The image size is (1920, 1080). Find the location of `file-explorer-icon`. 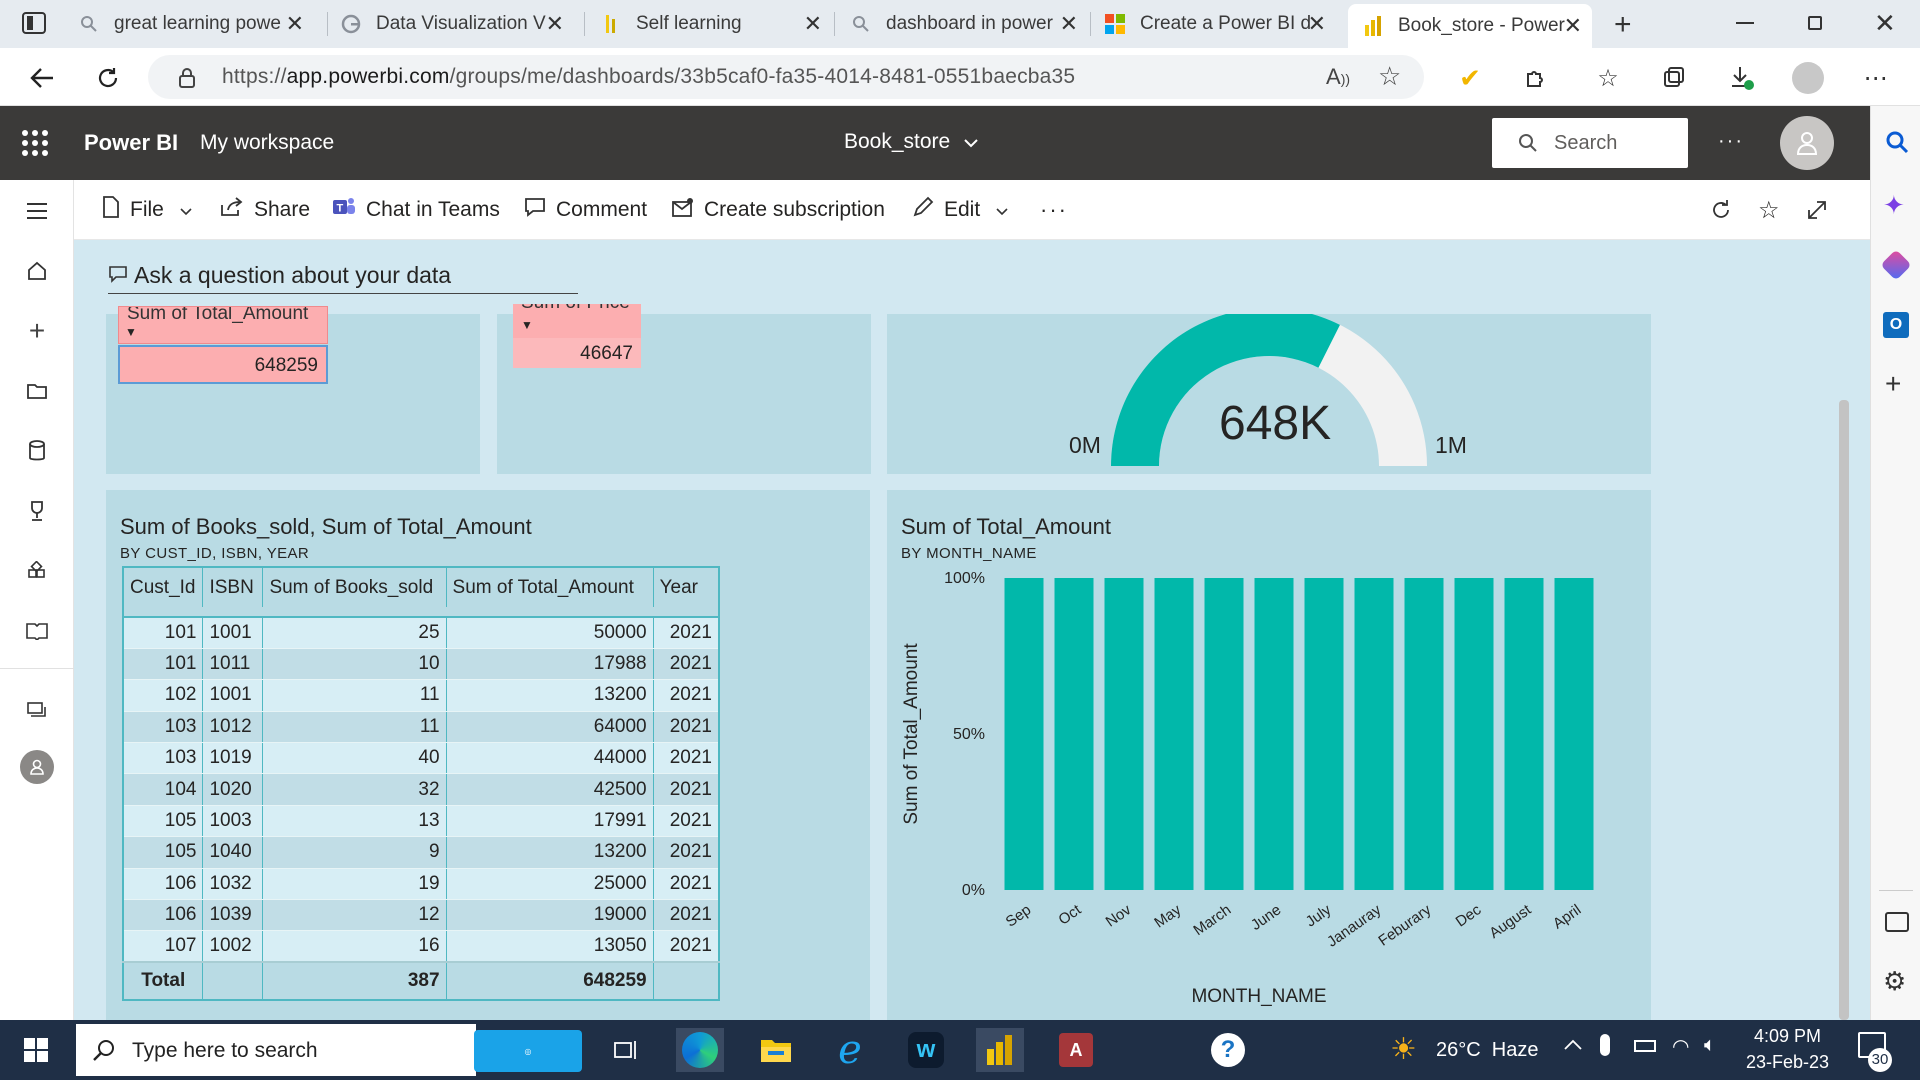

file-explorer-icon is located at coordinates (776, 1050).